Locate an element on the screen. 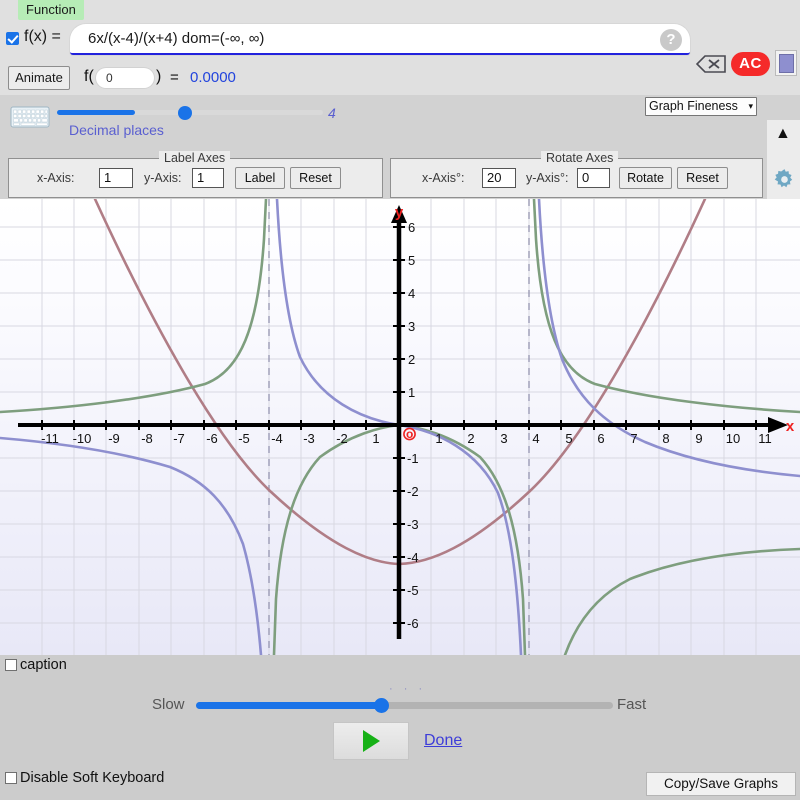  svg-text: -11 is located at coordinates (50, 438).